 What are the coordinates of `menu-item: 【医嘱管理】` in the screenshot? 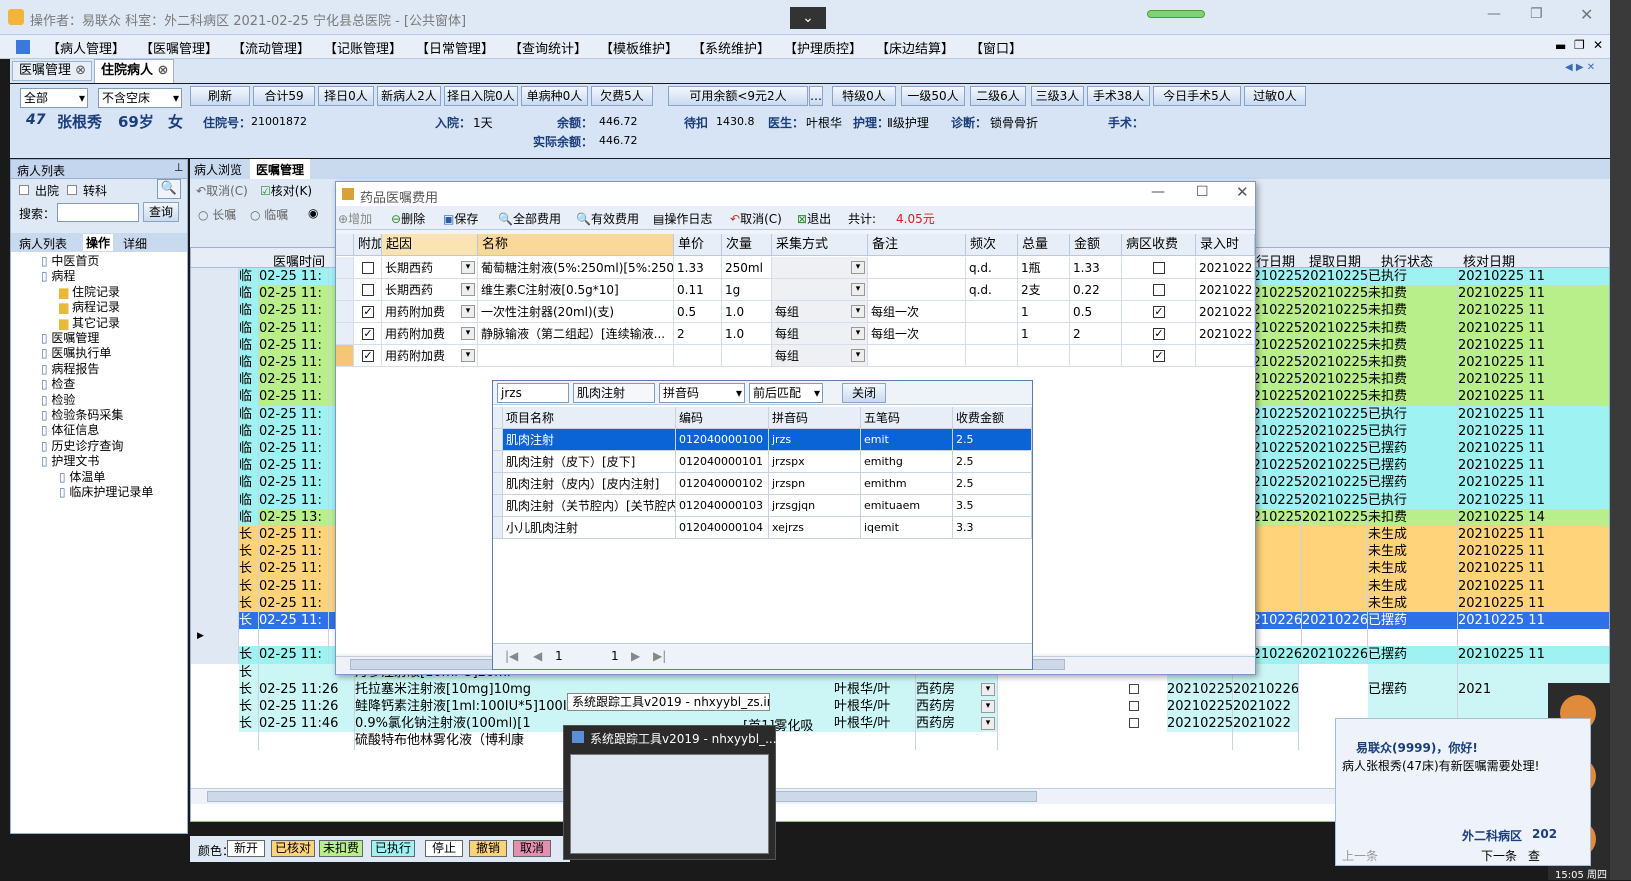 It's located at (179, 47).